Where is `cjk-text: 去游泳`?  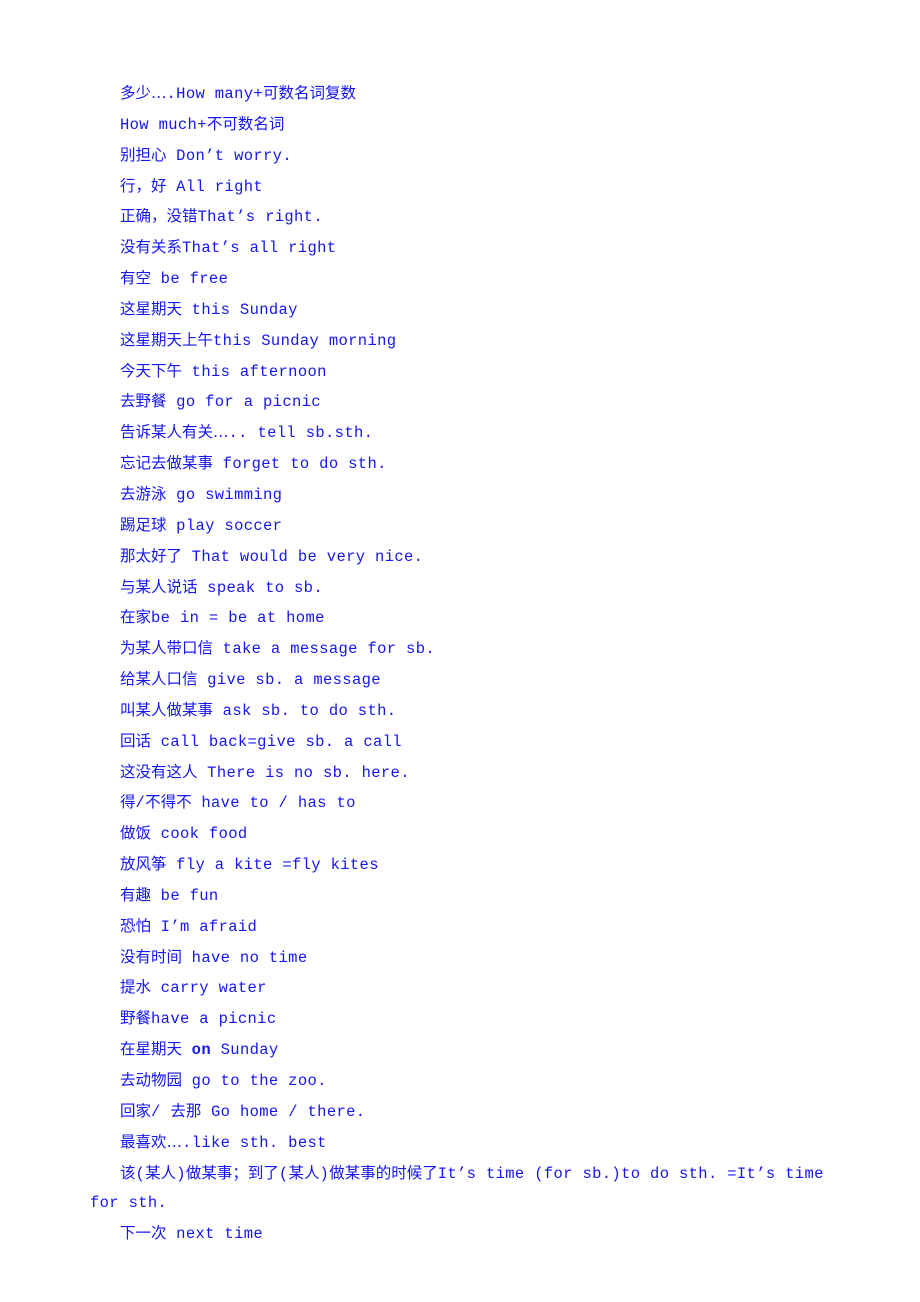
cjk-text: 去游泳 is located at coordinates (143, 493).